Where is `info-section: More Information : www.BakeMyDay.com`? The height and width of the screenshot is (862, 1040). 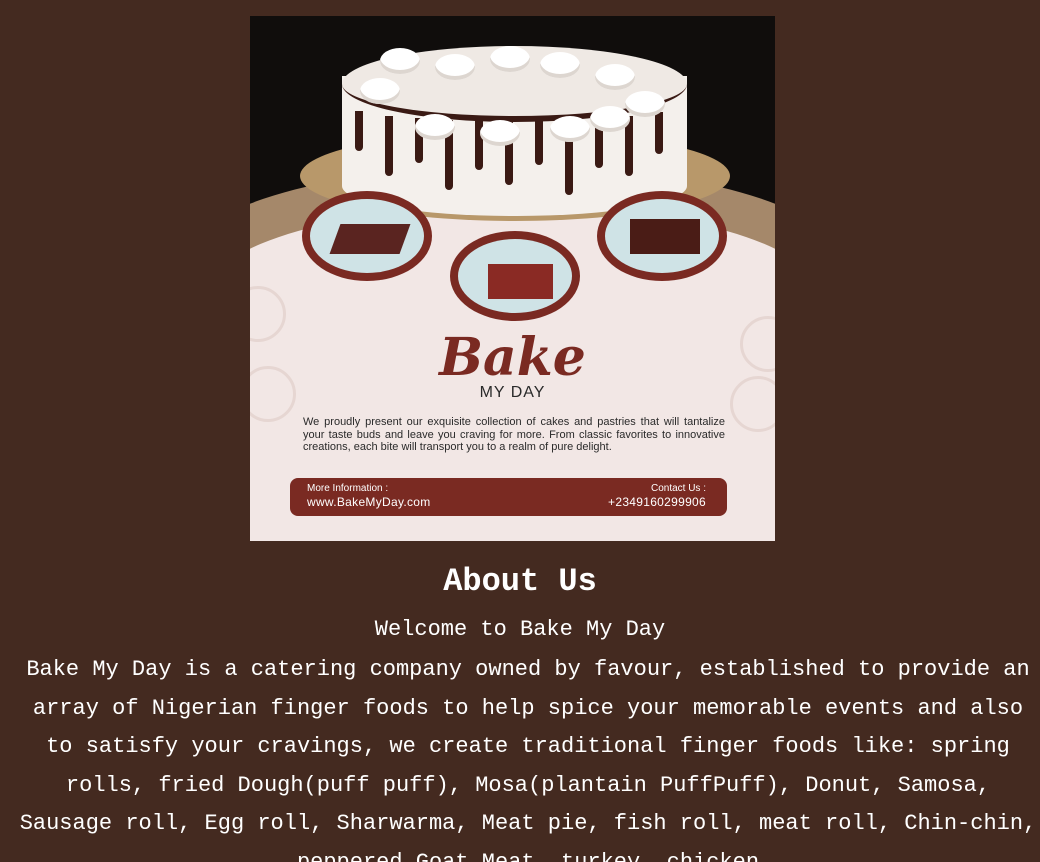 info-section: More Information : www.BakeMyDay.com is located at coordinates (369, 496).